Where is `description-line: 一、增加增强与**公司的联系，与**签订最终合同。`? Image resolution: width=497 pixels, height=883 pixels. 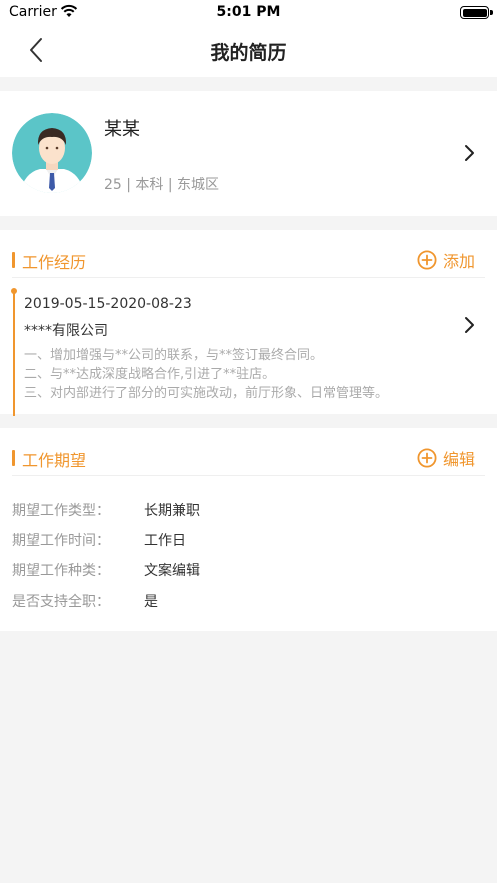
description-line: 一、增加增强与**公司的联系，与**签订最终合同。 is located at coordinates (174, 355).